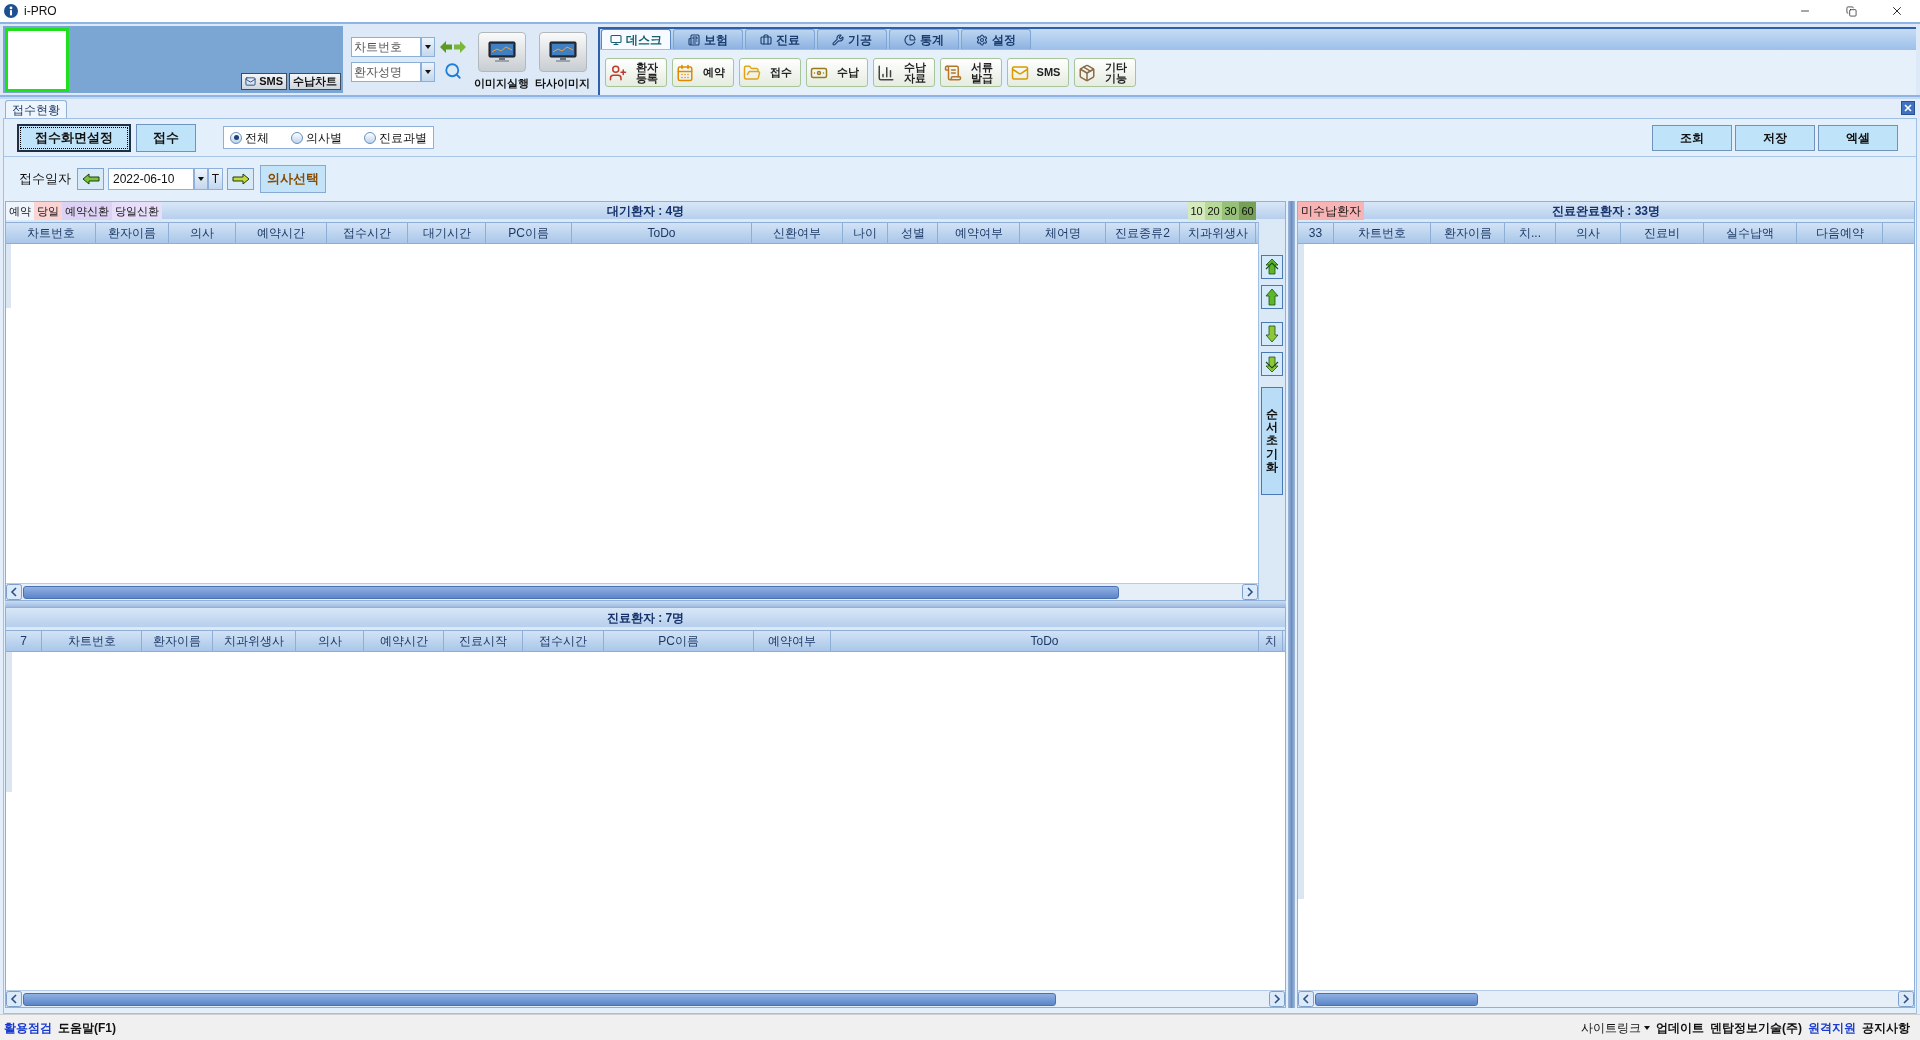 Image resolution: width=1920 pixels, height=1040 pixels. Describe the element at coordinates (971, 72) in the screenshot. I see `toolbar-button: 서류 발급` at that location.